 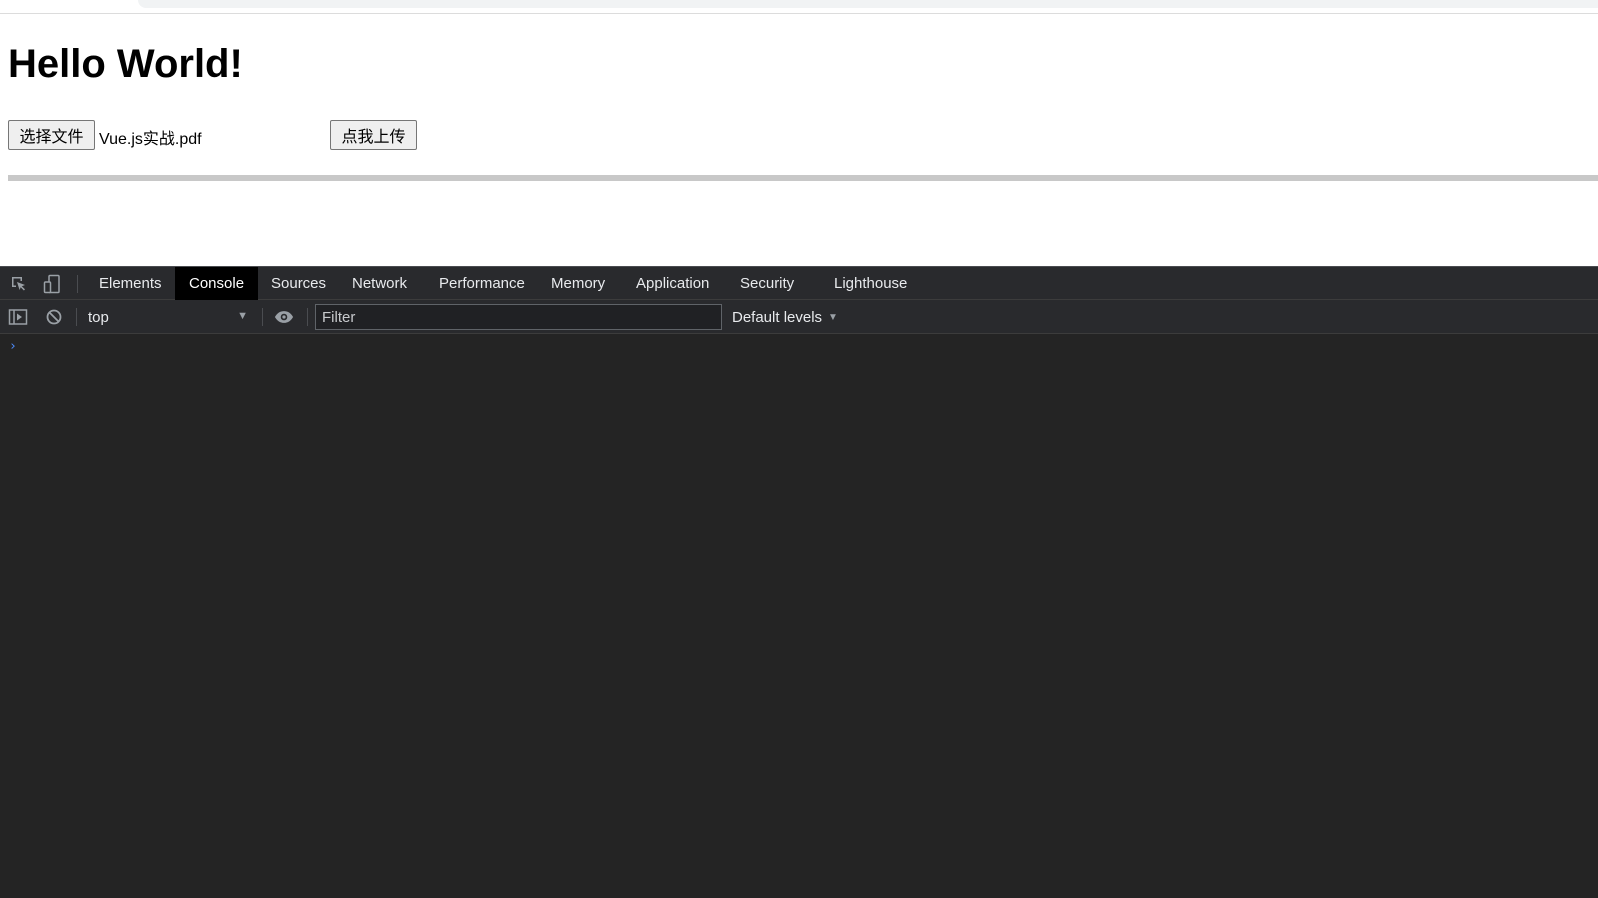 What do you see at coordinates (13, 346) in the screenshot?
I see `console-prompt-chevron-icon: ›` at bounding box center [13, 346].